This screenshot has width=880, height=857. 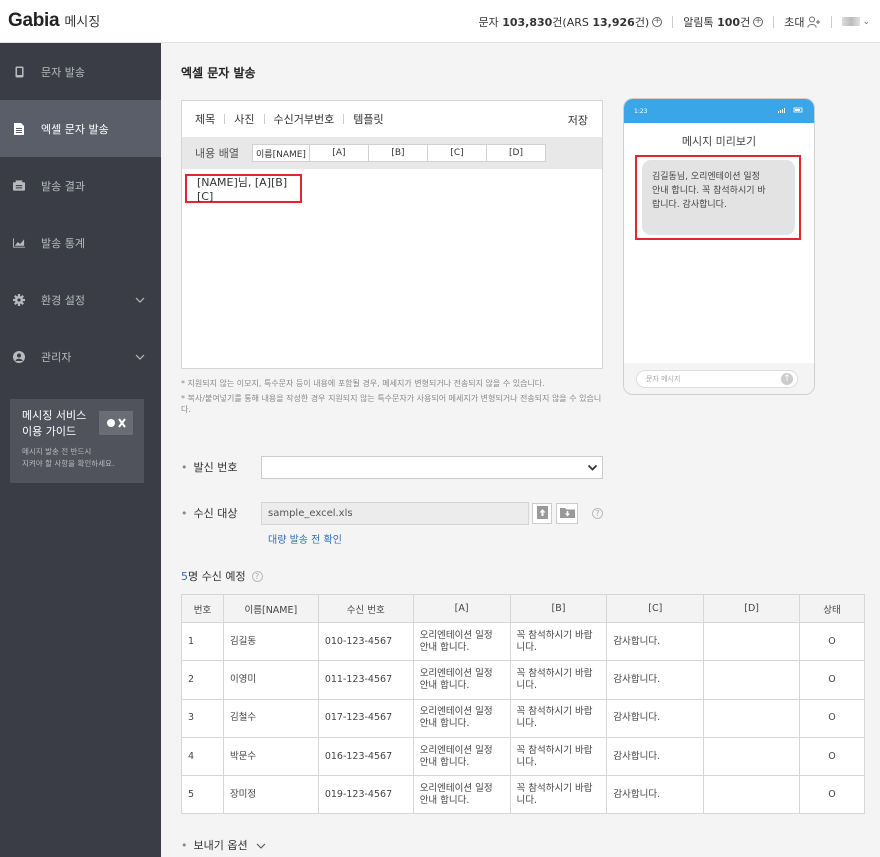 What do you see at coordinates (82, 22) in the screenshot?
I see `logo-subtitle: 메시징` at bounding box center [82, 22].